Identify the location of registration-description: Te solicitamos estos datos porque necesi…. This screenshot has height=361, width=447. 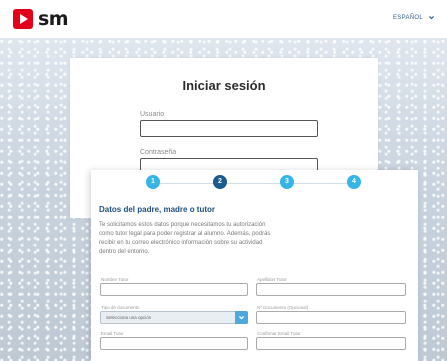
(185, 238).